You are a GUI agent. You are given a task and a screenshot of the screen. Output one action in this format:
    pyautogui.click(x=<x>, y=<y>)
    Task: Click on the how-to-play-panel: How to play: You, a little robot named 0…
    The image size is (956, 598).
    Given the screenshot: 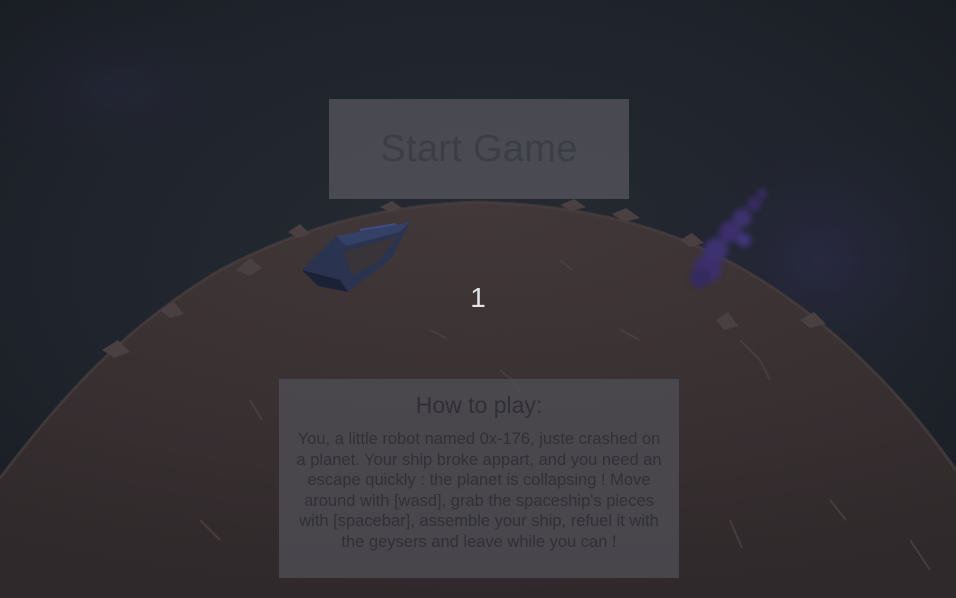 What is the action you would take?
    pyautogui.click(x=479, y=478)
    